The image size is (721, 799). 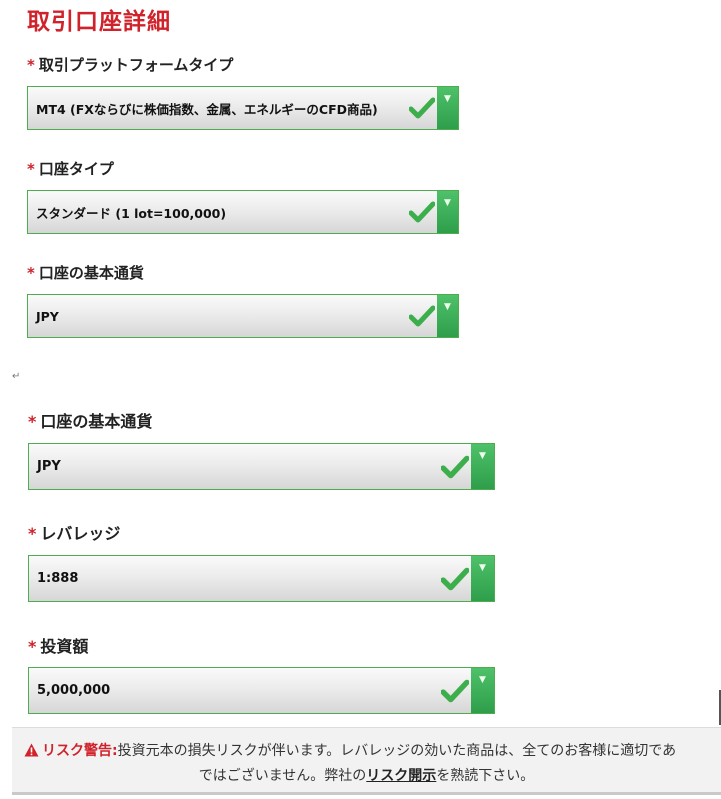 I want to click on select-value: スタンダード (1 lot=100,000), so click(x=131, y=213).